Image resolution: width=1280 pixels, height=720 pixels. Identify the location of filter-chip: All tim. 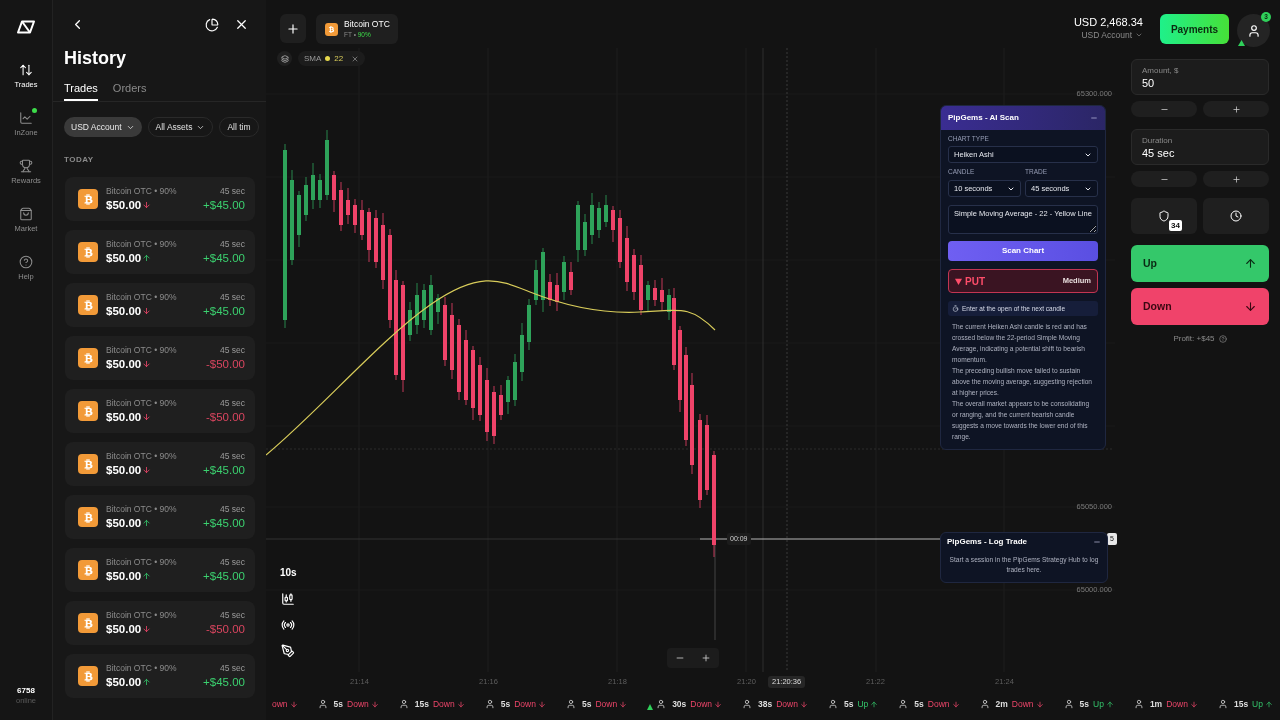
(239, 127).